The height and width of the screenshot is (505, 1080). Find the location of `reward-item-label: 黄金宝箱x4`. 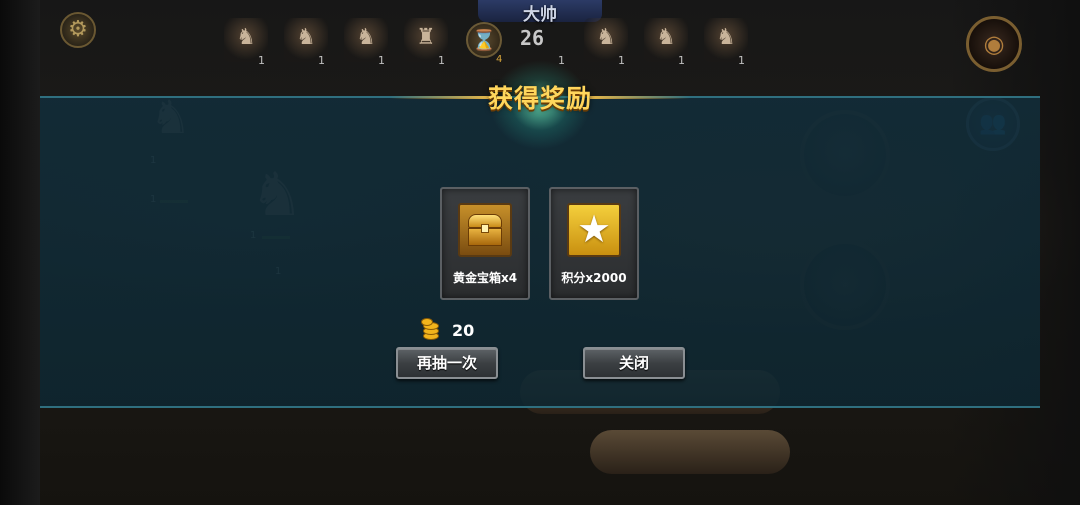

reward-item-label: 黄金宝箱x4 is located at coordinates (485, 278).